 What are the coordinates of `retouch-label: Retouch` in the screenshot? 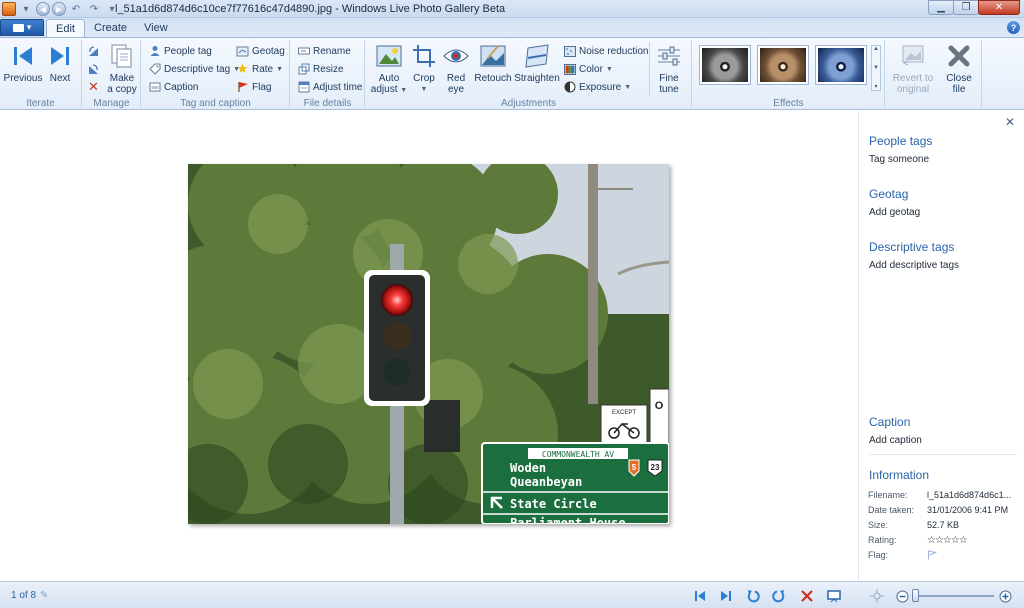 It's located at (493, 78).